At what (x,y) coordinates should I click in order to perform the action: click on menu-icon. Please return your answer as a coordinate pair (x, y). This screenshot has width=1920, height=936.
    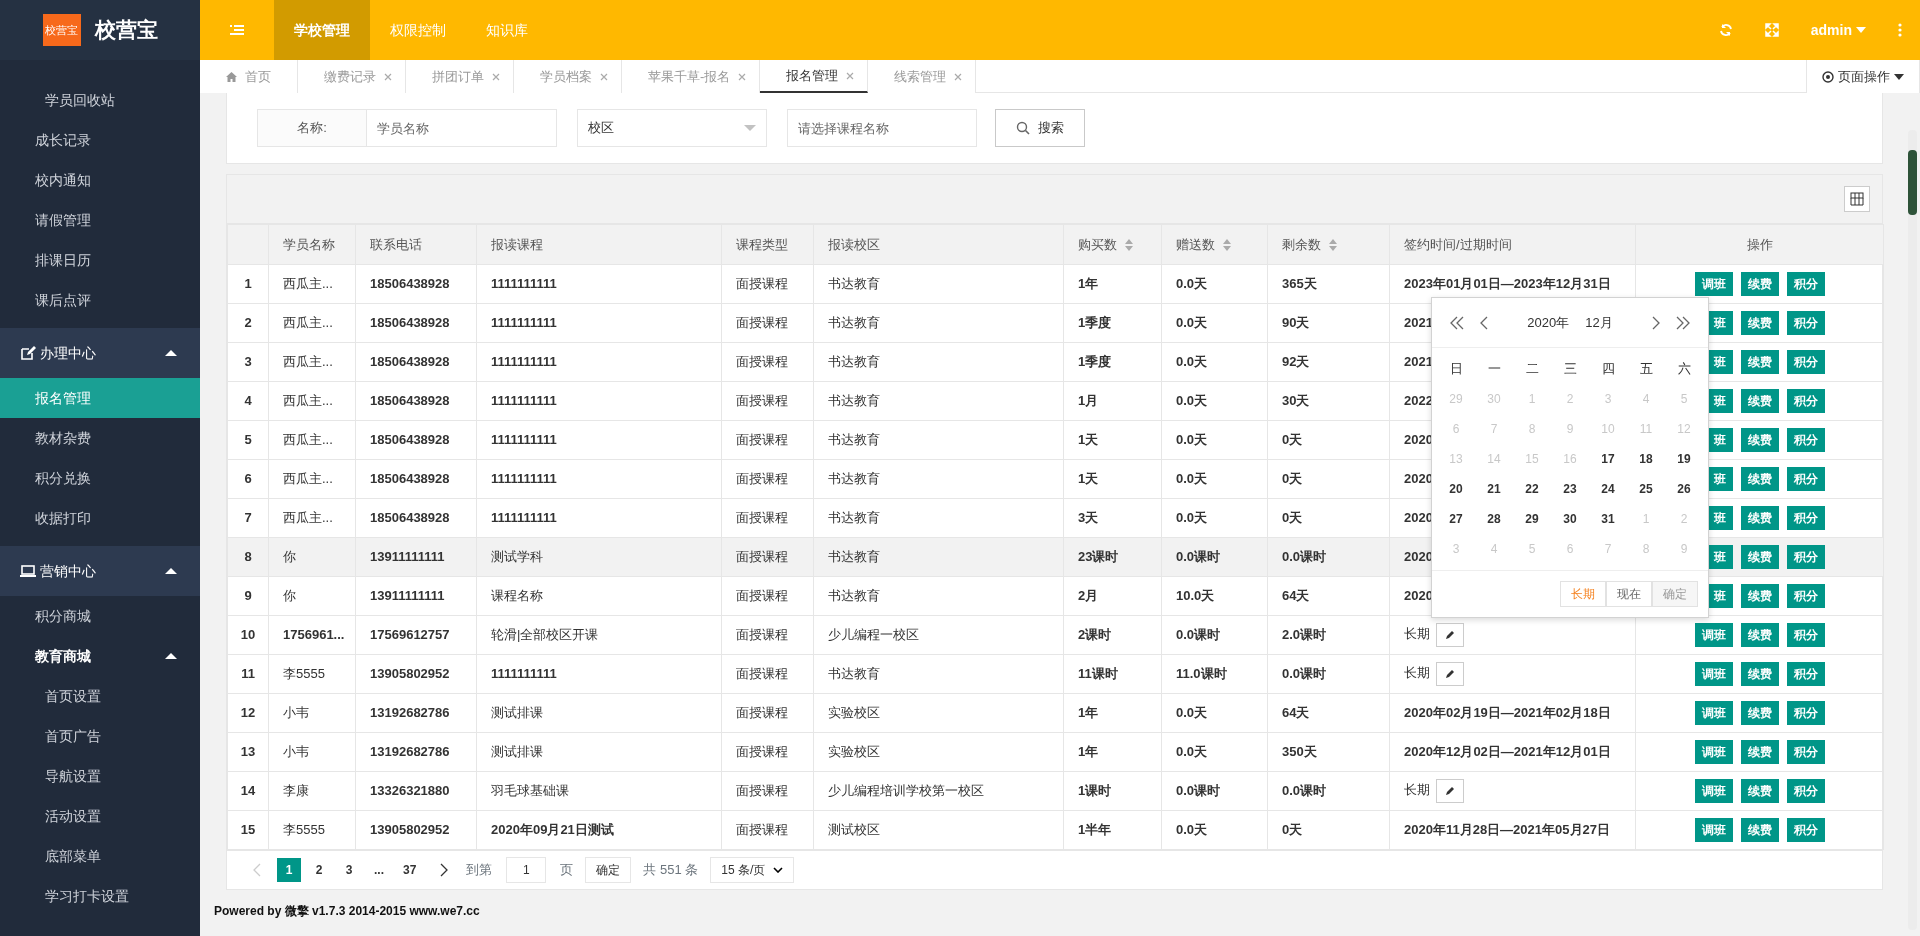
    Looking at the image, I should click on (237, 30).